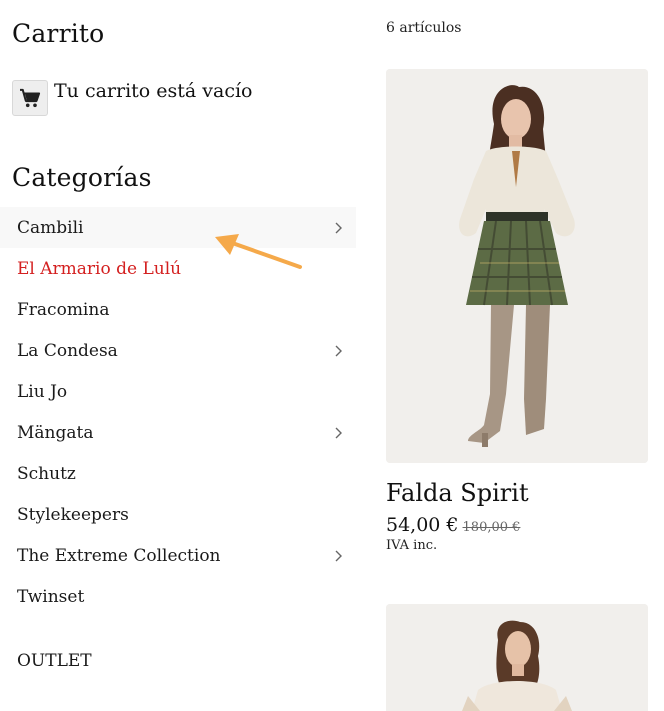  What do you see at coordinates (73, 514) in the screenshot?
I see `category-label: Stylekeepers` at bounding box center [73, 514].